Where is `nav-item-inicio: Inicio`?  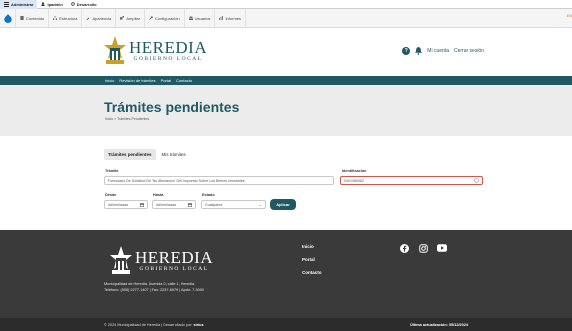 nav-item-inicio: Inicio is located at coordinates (109, 80).